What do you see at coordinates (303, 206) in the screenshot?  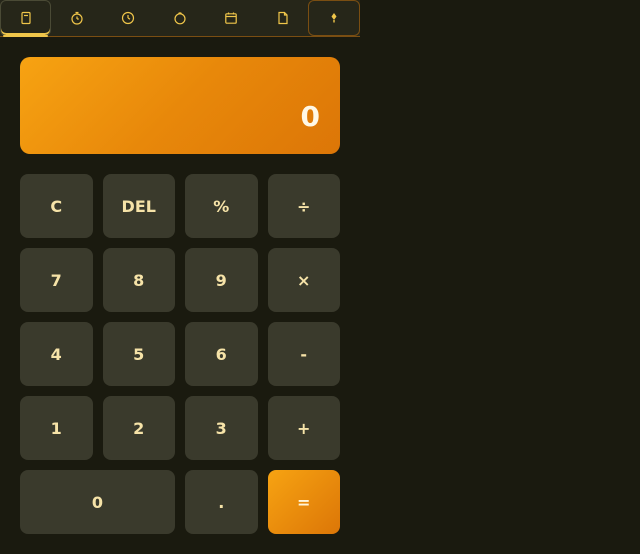 I see `divide-button: ÷` at bounding box center [303, 206].